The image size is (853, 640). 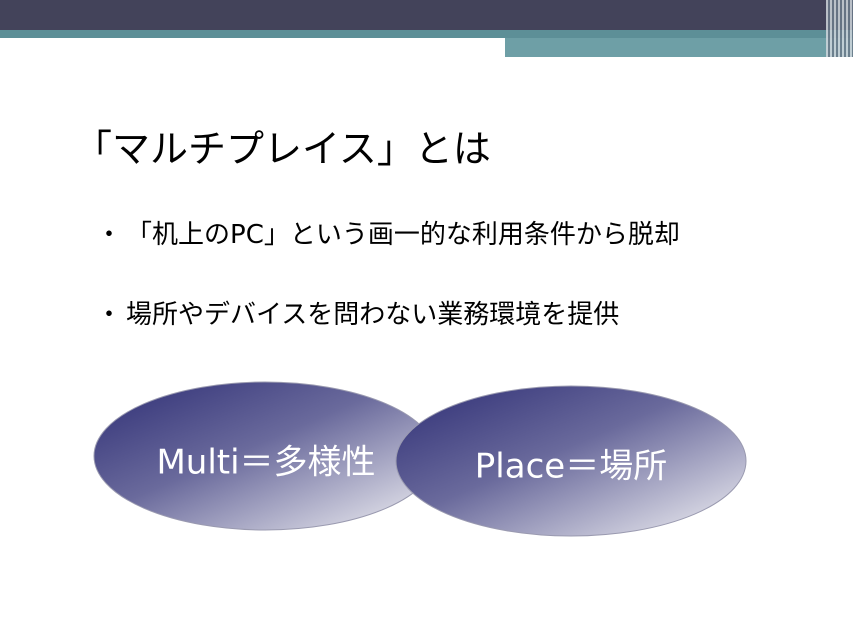 I want to click on bullet-item: ・場所やデバイスを問わない業務環境を提供, so click(x=357, y=312).